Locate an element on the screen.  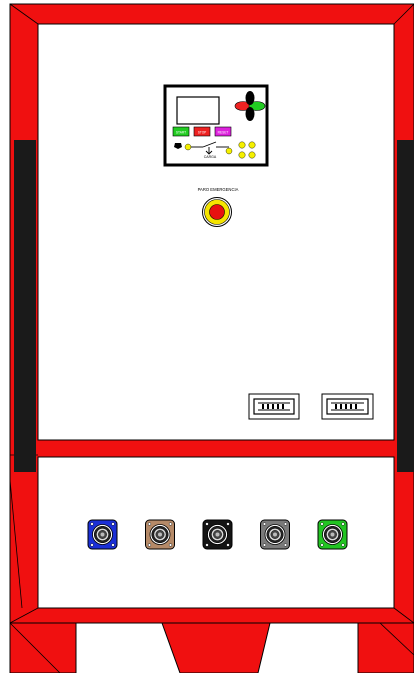
controller-module: START STOP RESET CARGA is located at coordinates (216, 125).